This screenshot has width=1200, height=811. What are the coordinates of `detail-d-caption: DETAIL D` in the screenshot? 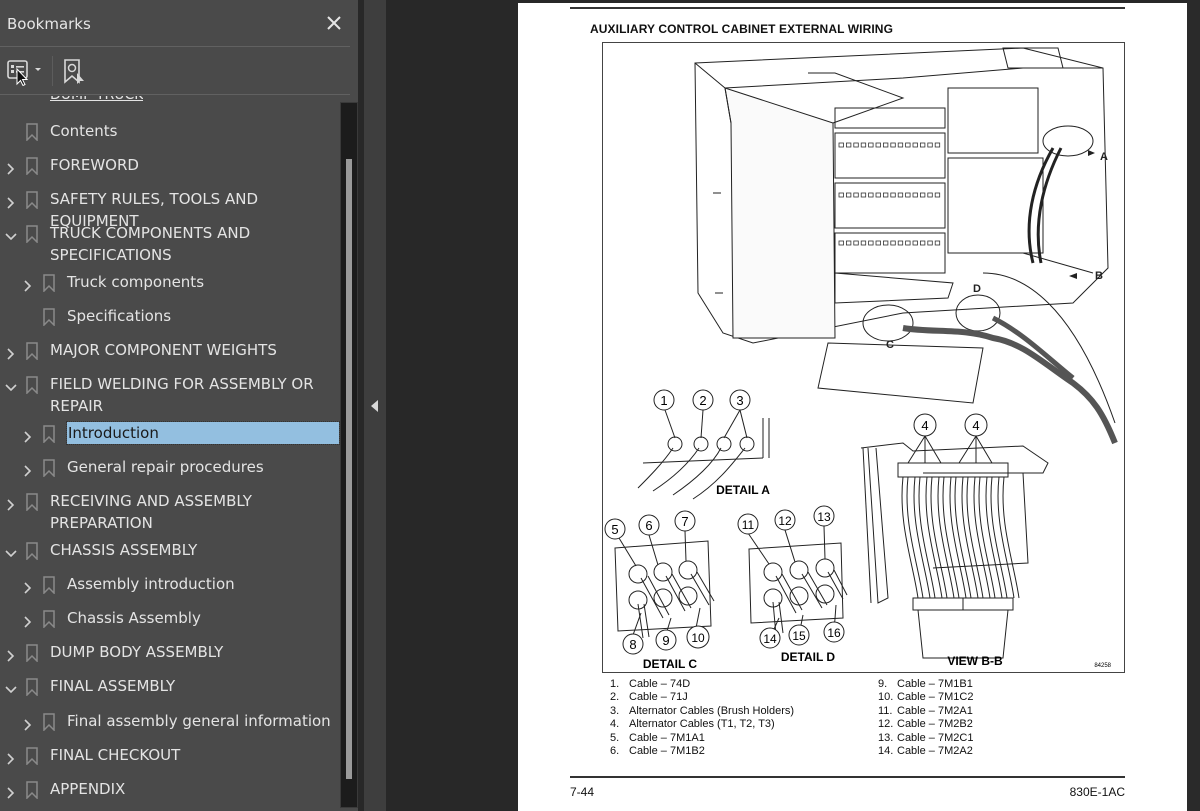 It's located at (808, 657).